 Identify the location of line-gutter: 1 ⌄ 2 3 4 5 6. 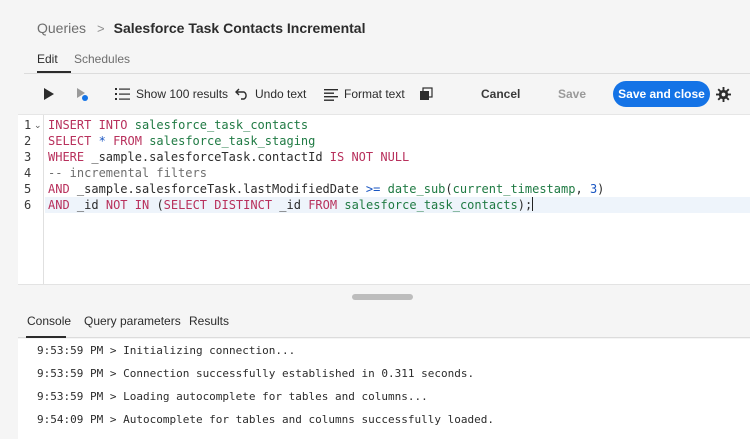
(31, 200).